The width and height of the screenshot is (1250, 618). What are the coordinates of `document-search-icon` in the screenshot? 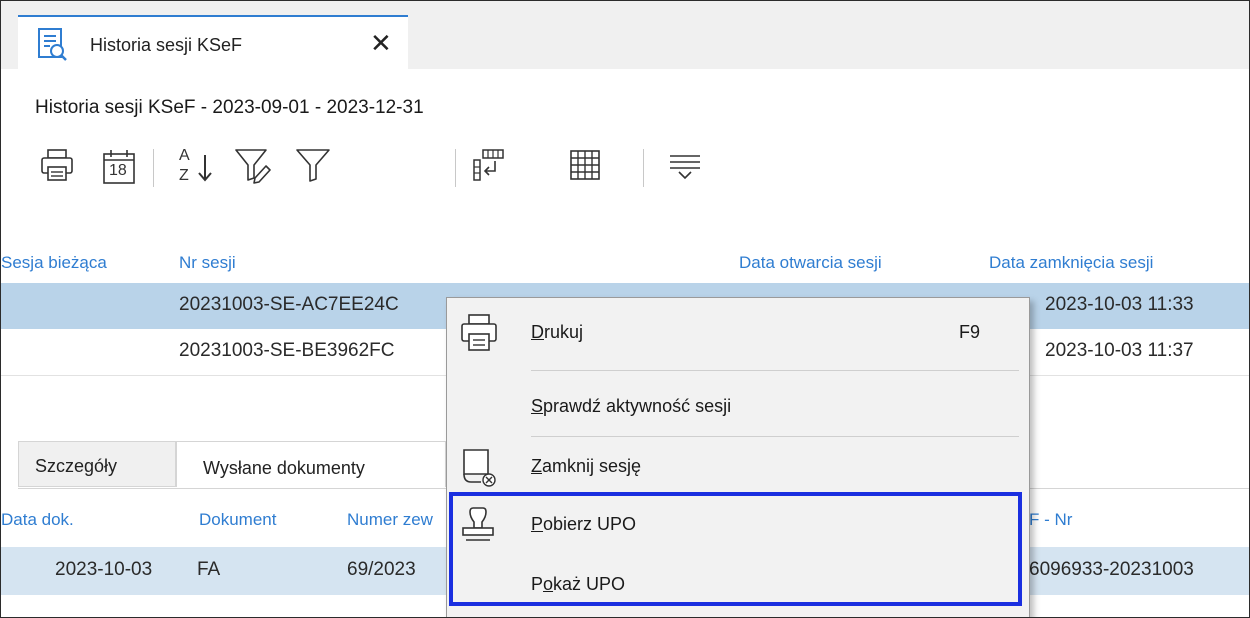 It's located at (52, 45).